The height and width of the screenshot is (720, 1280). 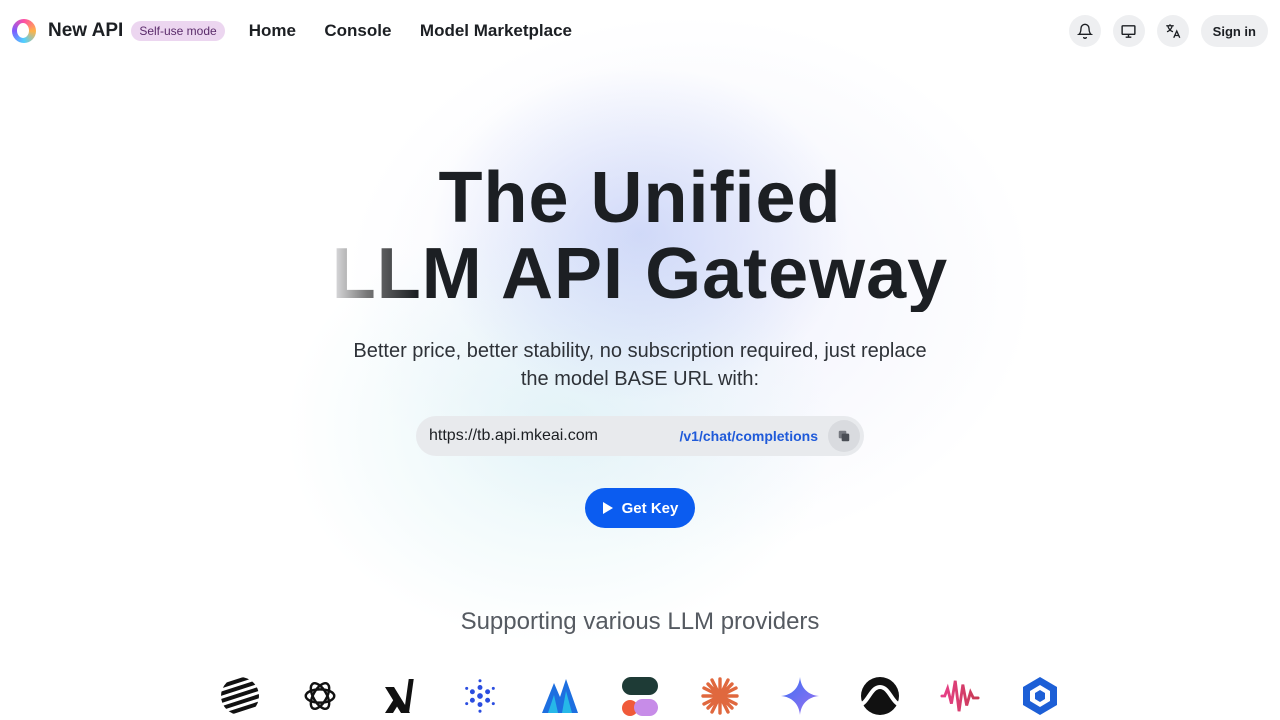 What do you see at coordinates (513, 436) in the screenshot?
I see `base-url-text: https://tb.api.mkeai.com` at bounding box center [513, 436].